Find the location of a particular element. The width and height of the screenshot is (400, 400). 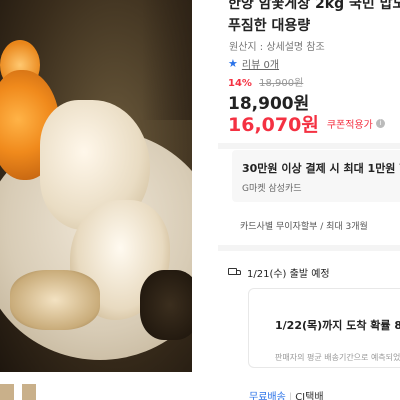

arrival-text: 1/22(목)까지 도착 확률 8 is located at coordinates (337, 325).